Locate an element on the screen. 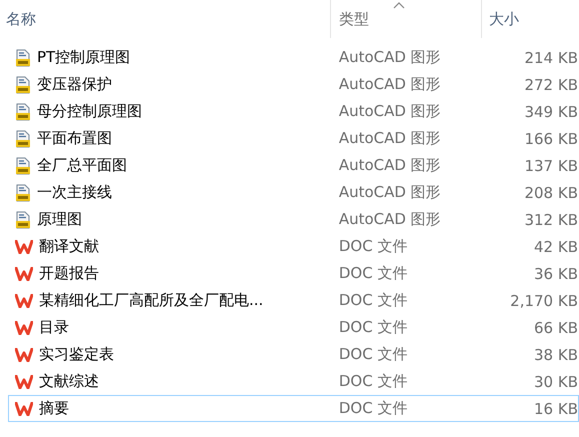 Image resolution: width=579 pixels, height=437 pixels. file-row: 一次主接线 AutoCAD 图形 208 KB is located at coordinates (293, 192).